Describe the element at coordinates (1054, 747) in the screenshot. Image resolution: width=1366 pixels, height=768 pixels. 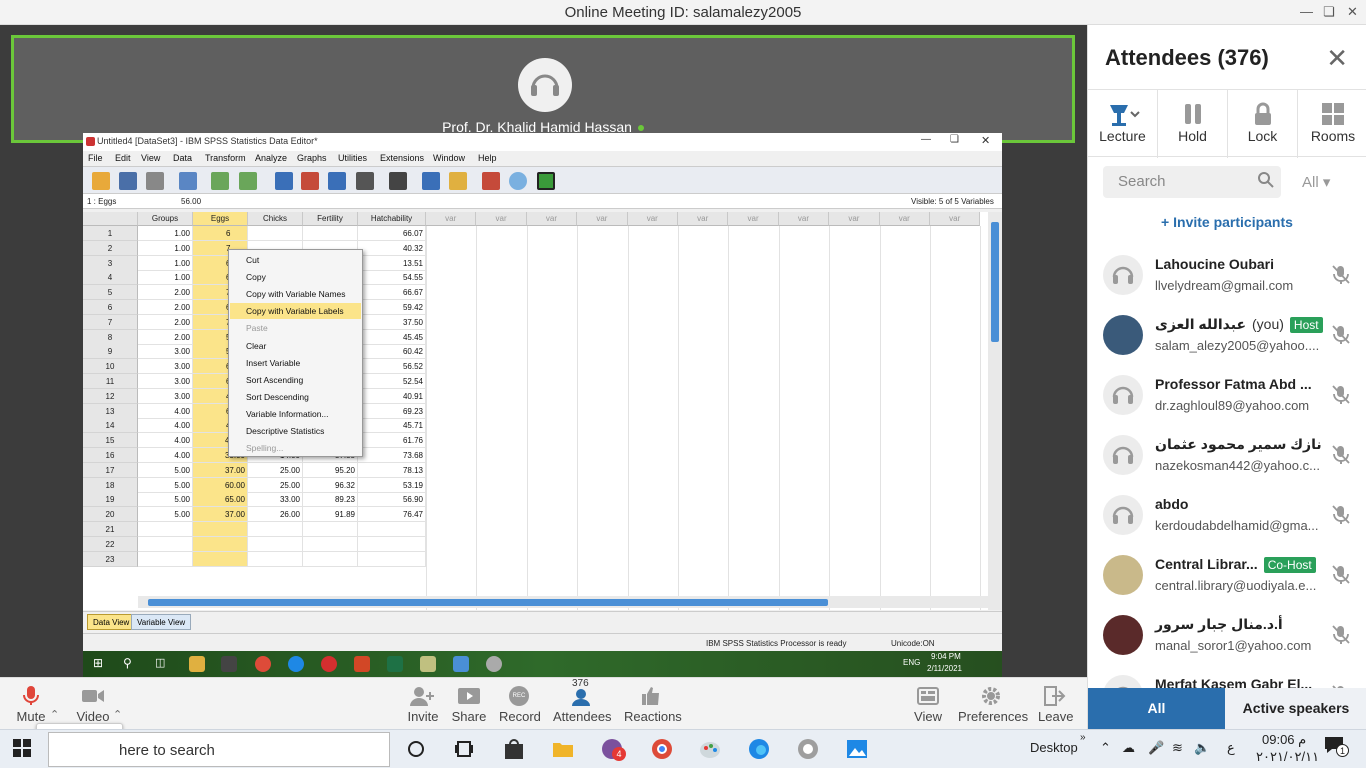
I see `desktop-toolbar: Desktop` at that location.